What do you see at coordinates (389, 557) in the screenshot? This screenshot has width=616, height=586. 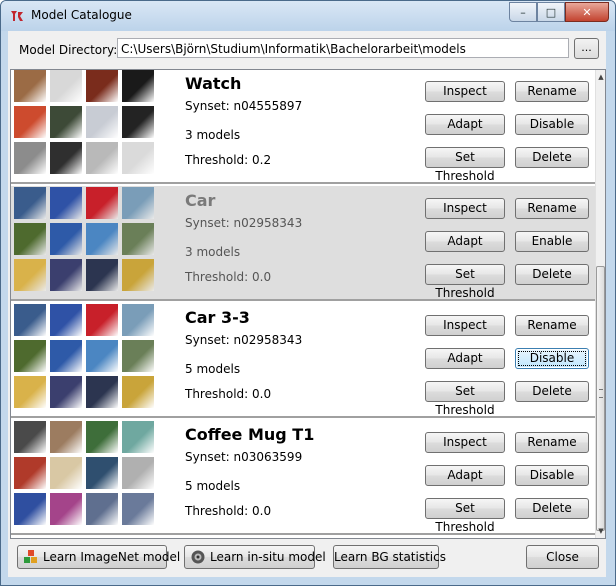 I see `learn-bg-statistics-button: Learn BG statistics` at bounding box center [389, 557].